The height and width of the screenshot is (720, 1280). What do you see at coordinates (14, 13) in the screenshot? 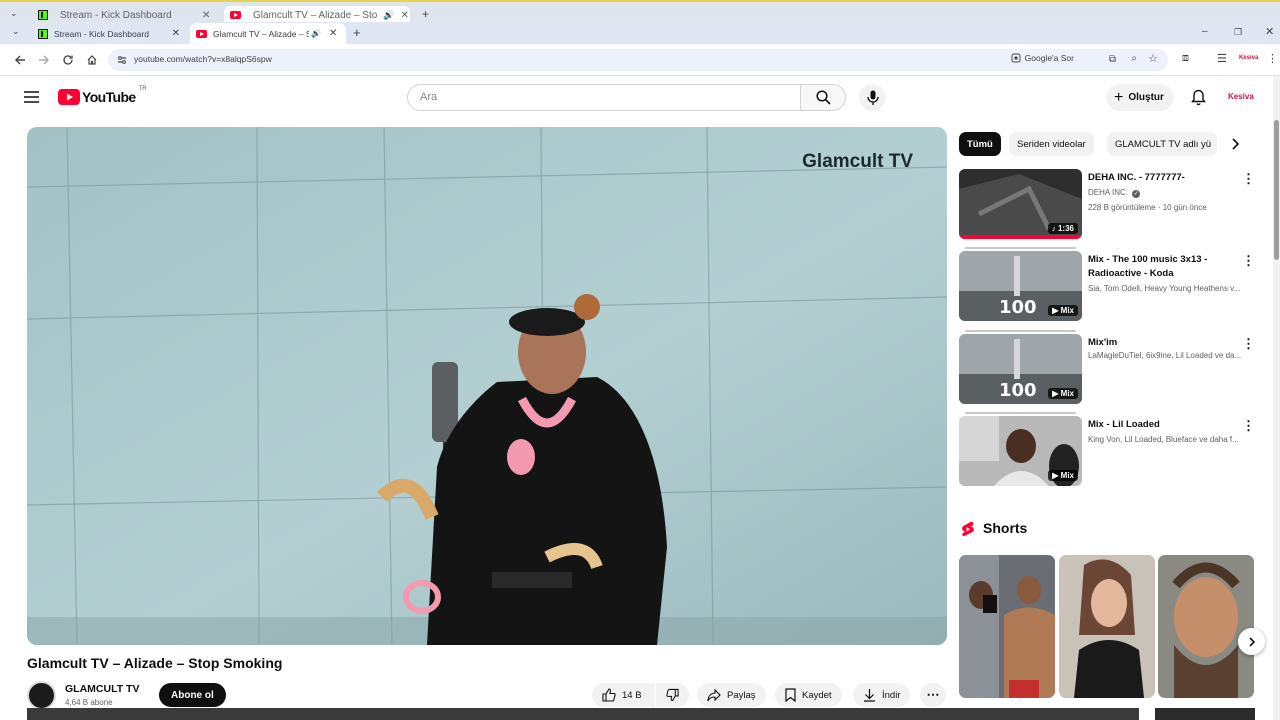
I see `tab-list-icon: ⌄` at bounding box center [14, 13].